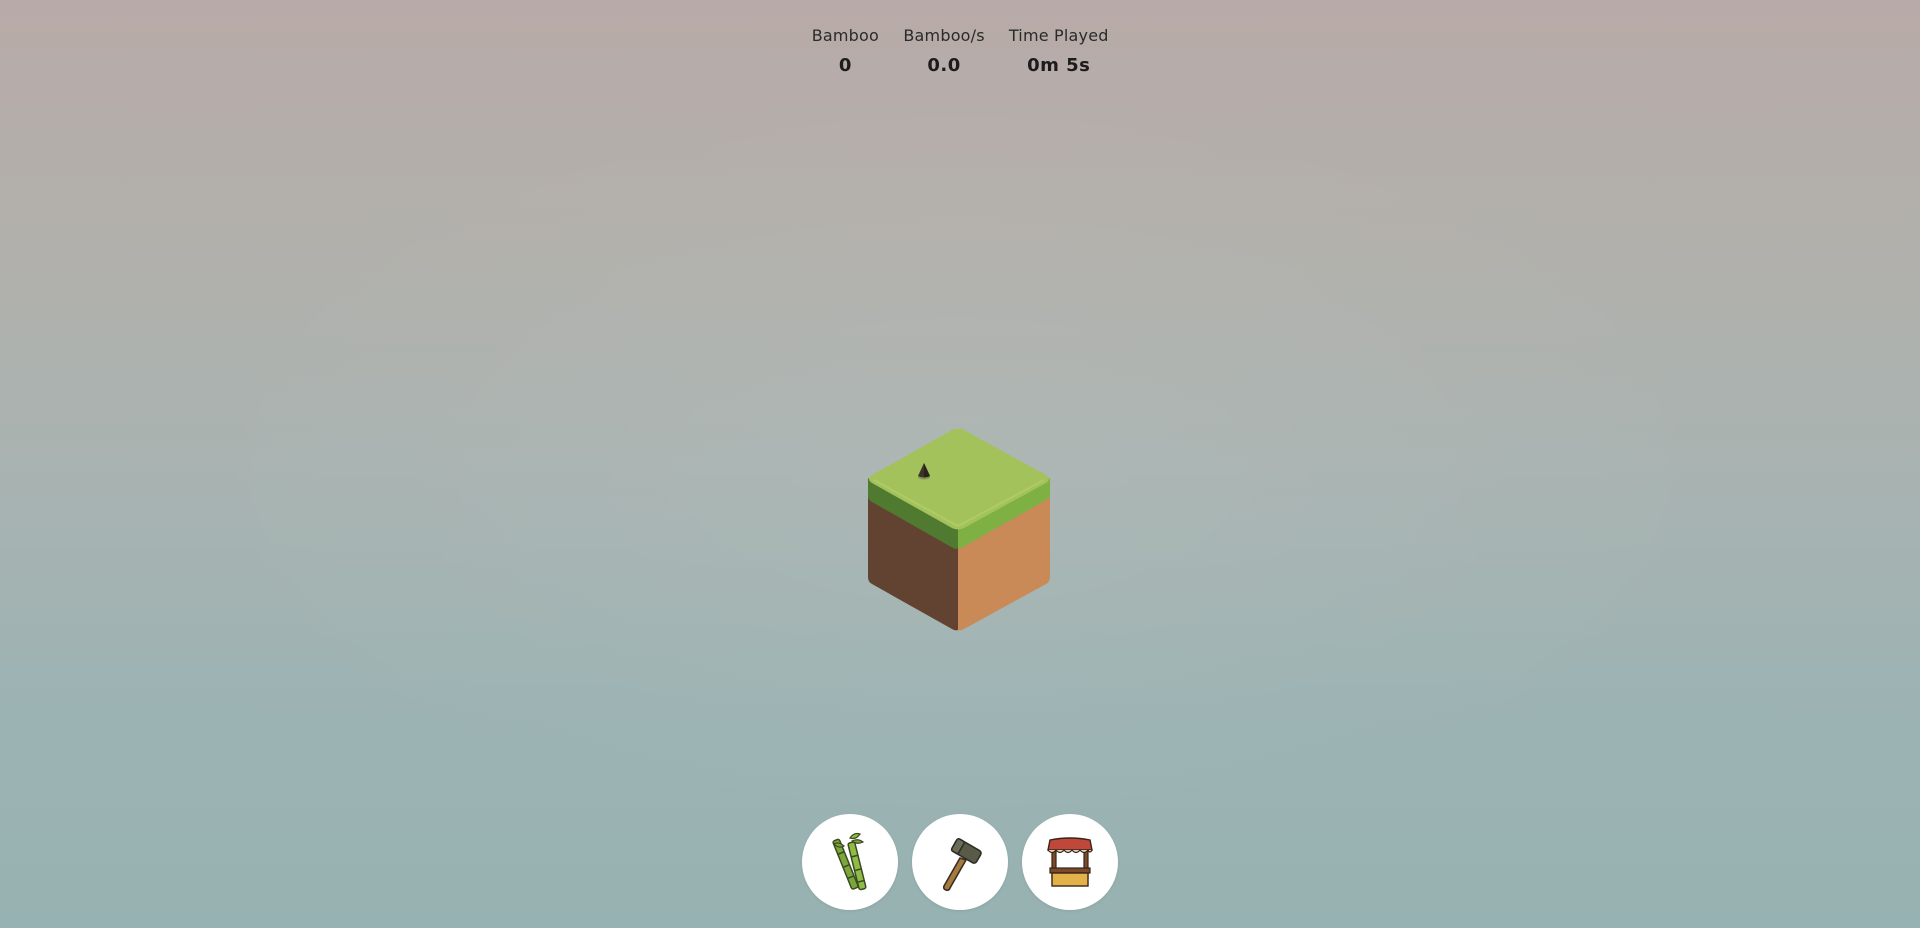 The image size is (1920, 928). I want to click on bamboo-label: Bamboo, so click(845, 35).